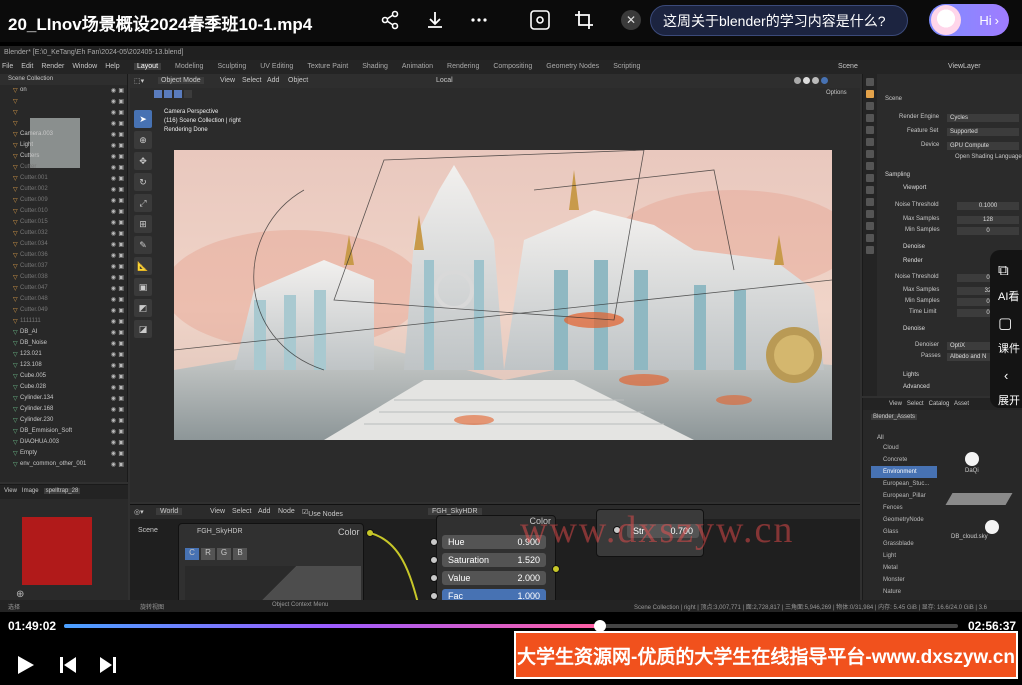 The image size is (1022, 685). What do you see at coordinates (390, 20) in the screenshot?
I see `share-icon` at bounding box center [390, 20].